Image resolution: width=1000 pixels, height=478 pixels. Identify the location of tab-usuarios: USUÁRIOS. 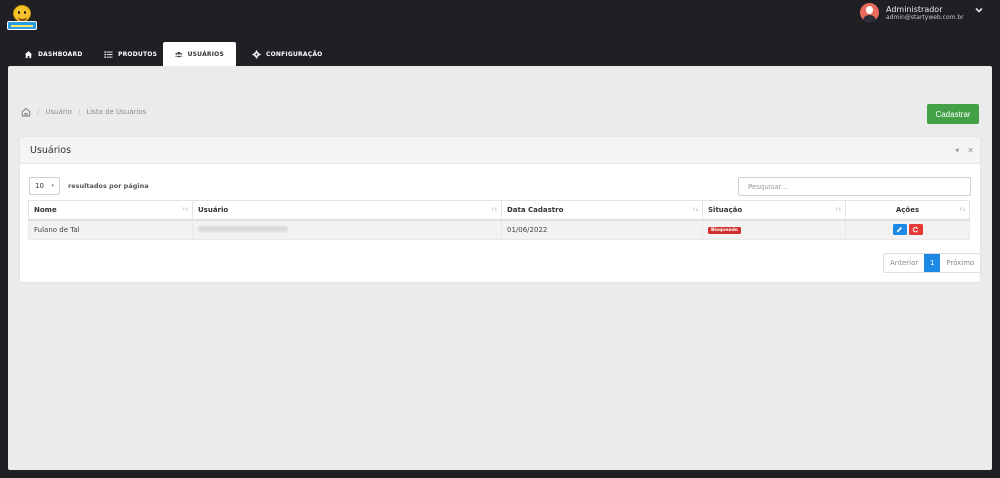
(199, 54).